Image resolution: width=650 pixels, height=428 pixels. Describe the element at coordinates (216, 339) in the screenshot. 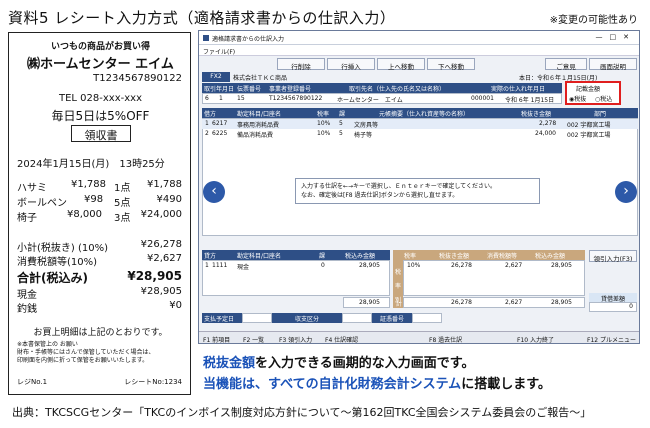

I see `fkey-prev-item: F1 前項目` at that location.